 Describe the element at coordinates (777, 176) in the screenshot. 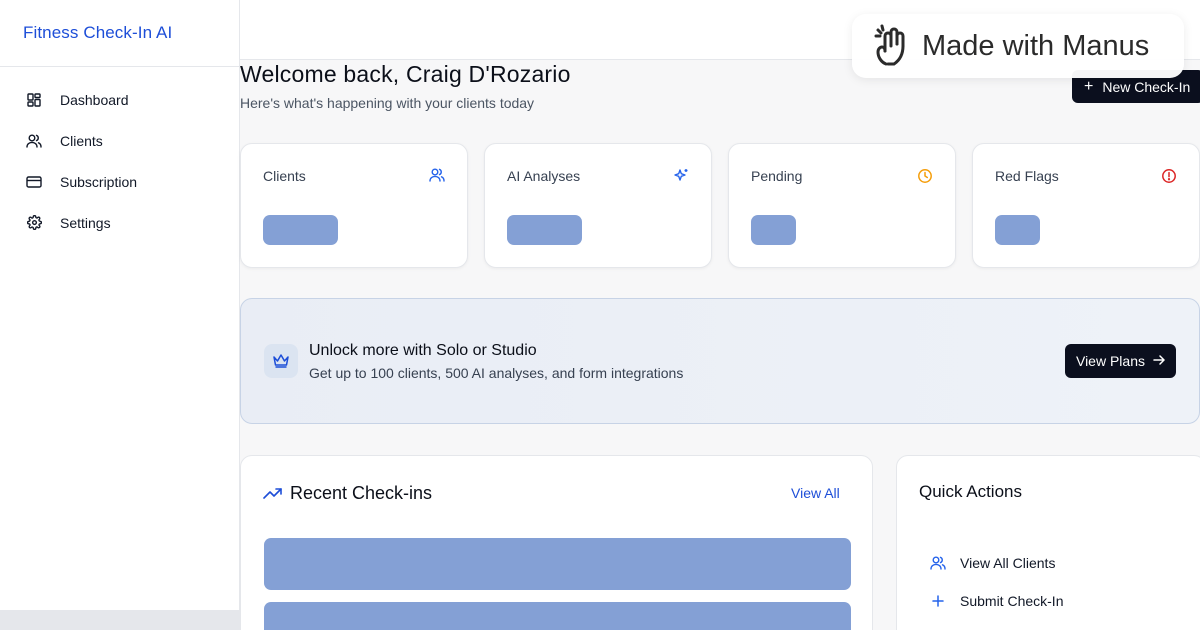

I see `stat-label: Pending` at that location.